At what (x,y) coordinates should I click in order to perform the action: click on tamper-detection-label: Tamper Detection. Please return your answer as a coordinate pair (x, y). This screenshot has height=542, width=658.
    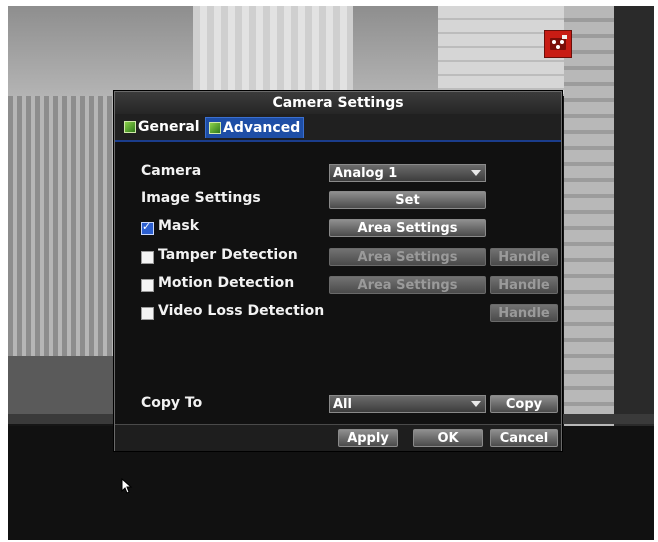
    Looking at the image, I should click on (228, 255).